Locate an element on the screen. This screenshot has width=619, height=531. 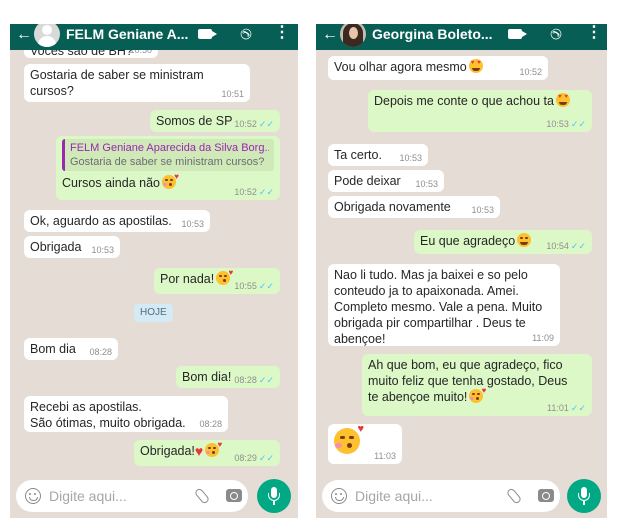
message-outgoing: Bom dia! 08:28 ✓✓ is located at coordinates (228, 377).